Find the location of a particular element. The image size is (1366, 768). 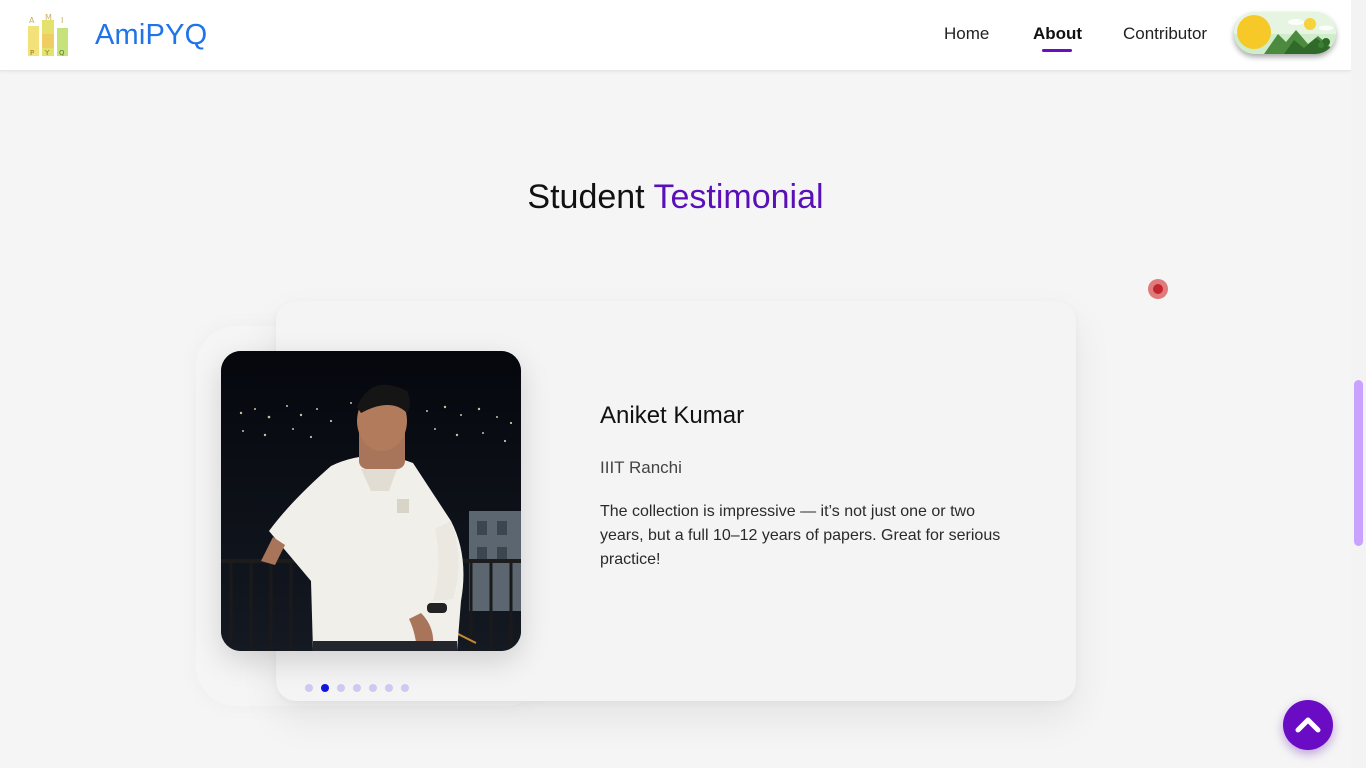

record-indicator-icon is located at coordinates (1158, 289).